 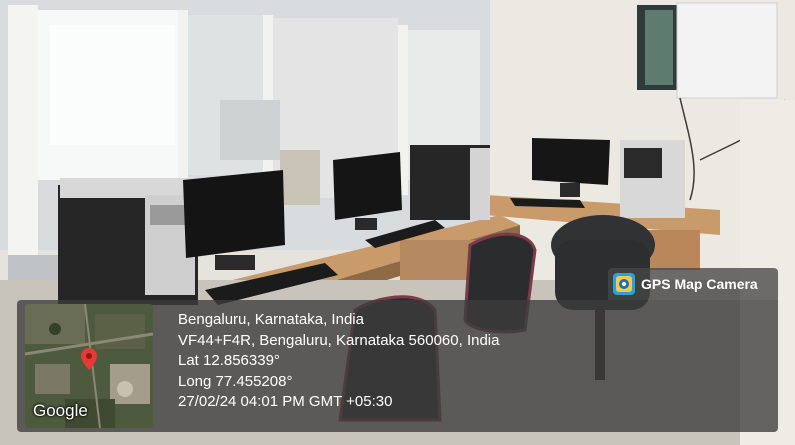 What do you see at coordinates (33, 267) in the screenshot?
I see `window-sill` at bounding box center [33, 267].